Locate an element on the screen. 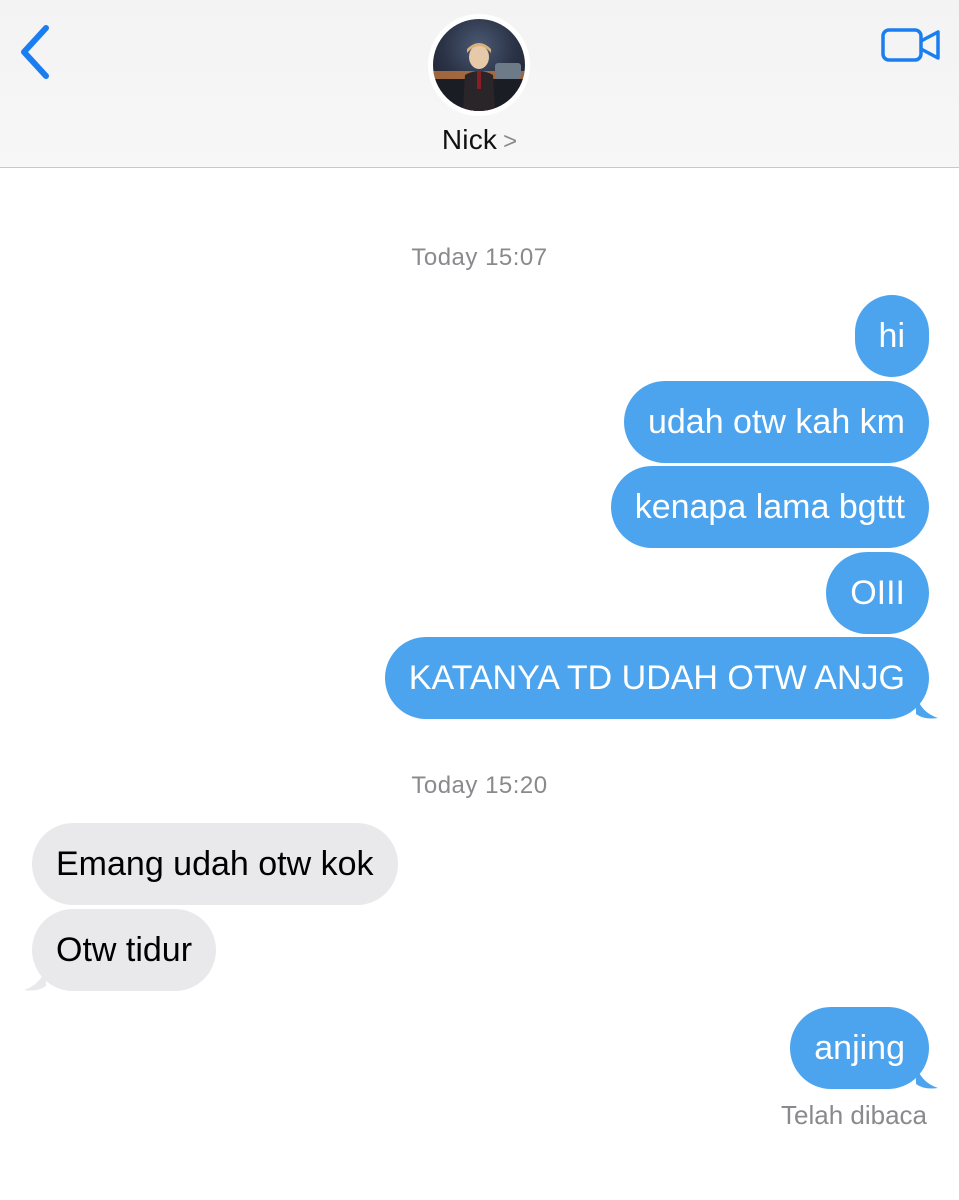 This screenshot has height=1200, width=959. message-bubble-outgoing: OIII is located at coordinates (877, 593).